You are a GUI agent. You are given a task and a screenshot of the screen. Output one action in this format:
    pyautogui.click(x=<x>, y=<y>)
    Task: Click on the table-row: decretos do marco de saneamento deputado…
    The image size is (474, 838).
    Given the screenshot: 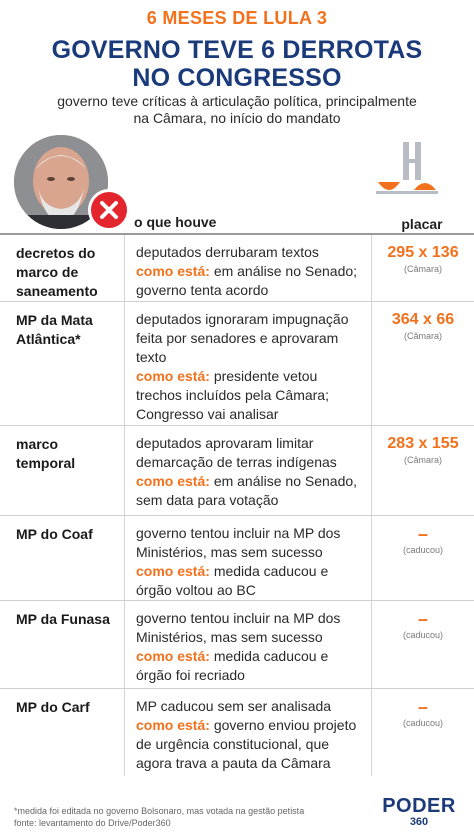 What is the action you would take?
    pyautogui.click(x=237, y=268)
    